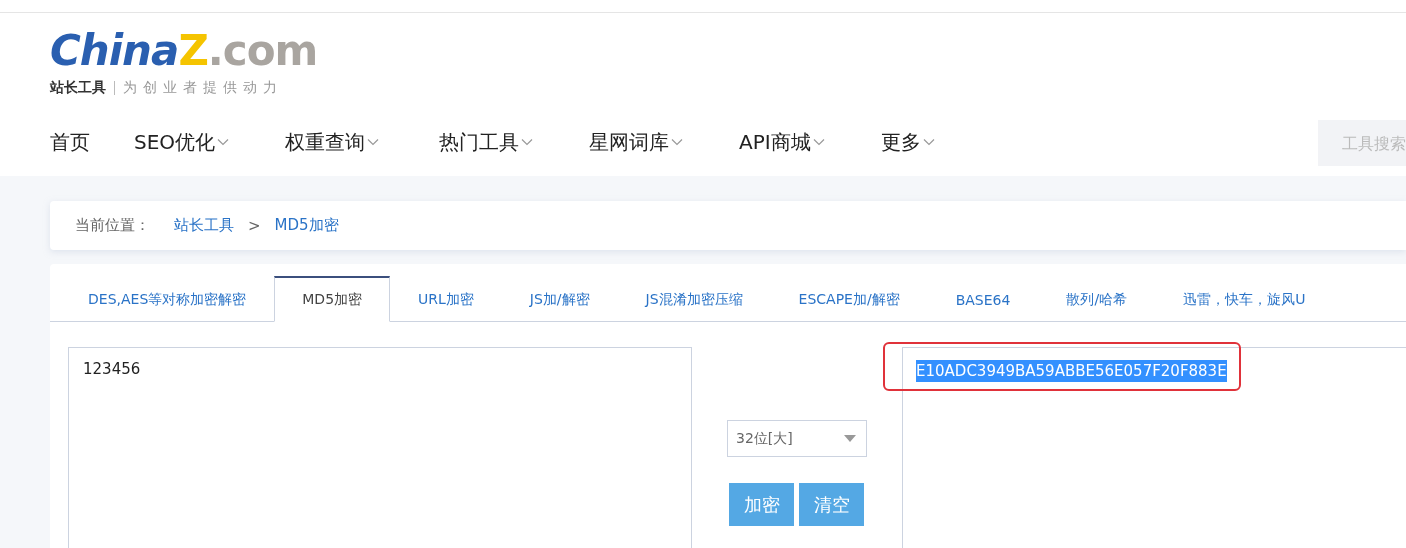 Image resolution: width=1406 pixels, height=548 pixels. Describe the element at coordinates (849, 299) in the screenshot. I see `tab: ESCAPE加/解密` at that location.